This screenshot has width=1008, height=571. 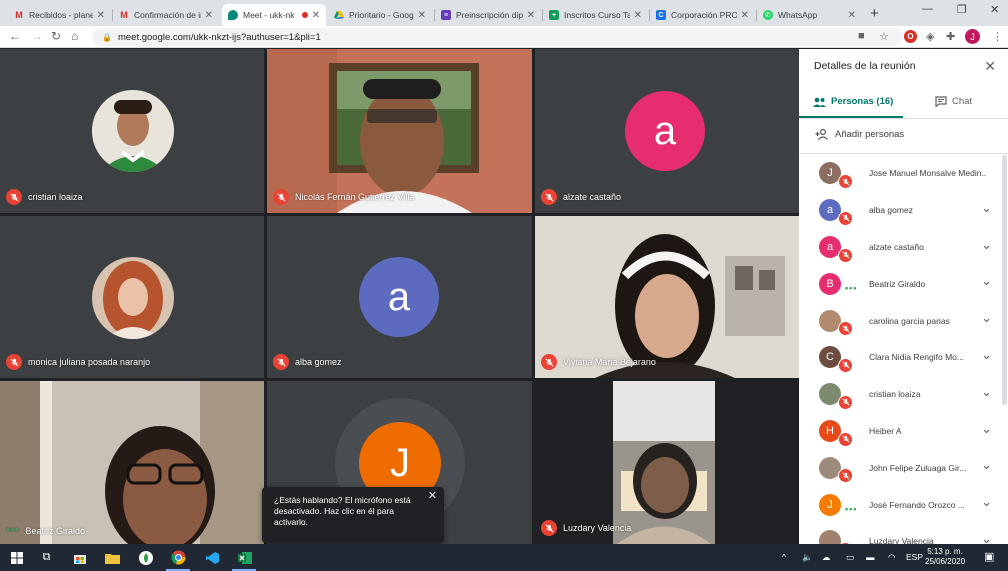 What do you see at coordinates (809, 15) in the screenshot?
I see `tab-whatsapp: ✆ WhatsApp ✕` at bounding box center [809, 15].